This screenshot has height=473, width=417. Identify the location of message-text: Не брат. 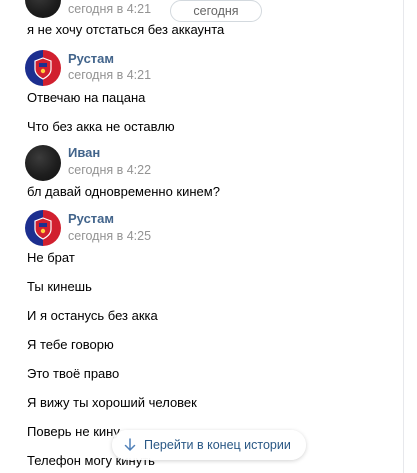
(51, 257).